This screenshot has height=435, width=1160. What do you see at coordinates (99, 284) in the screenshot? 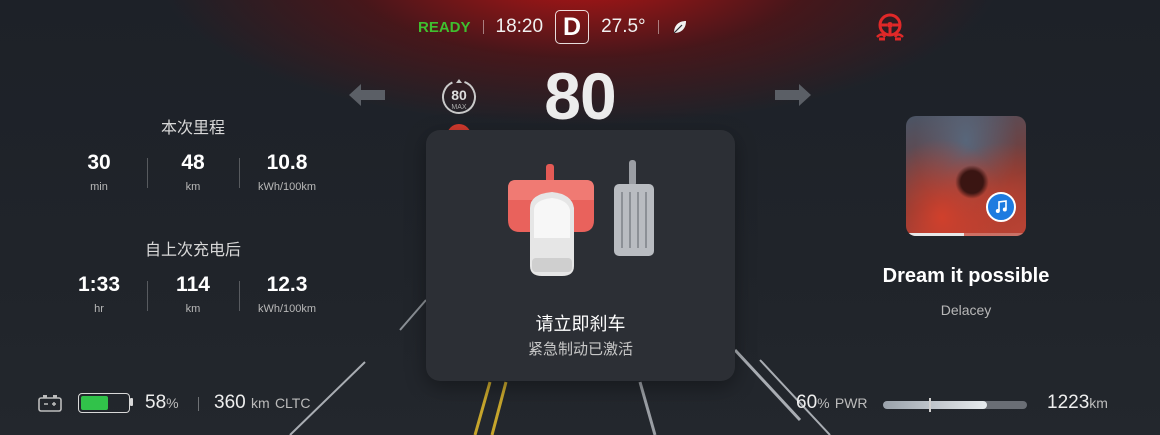
I see `stat-value: 1:33` at bounding box center [99, 284].